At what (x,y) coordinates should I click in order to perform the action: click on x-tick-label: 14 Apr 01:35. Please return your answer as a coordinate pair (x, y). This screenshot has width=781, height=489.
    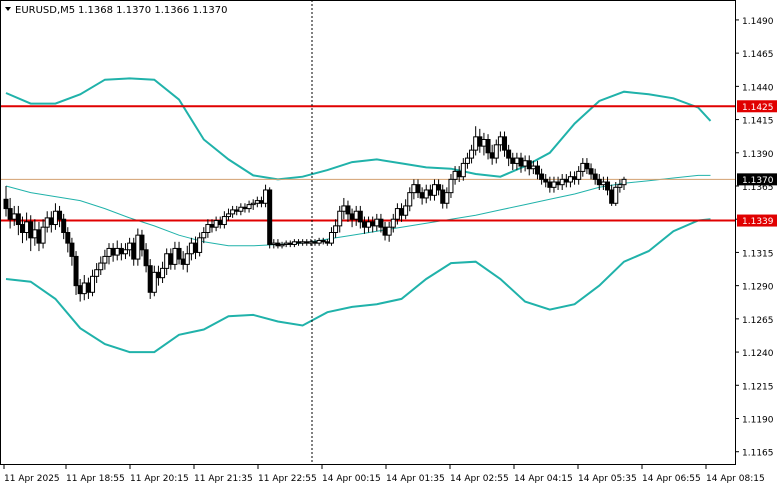
    Looking at the image, I should click on (415, 479).